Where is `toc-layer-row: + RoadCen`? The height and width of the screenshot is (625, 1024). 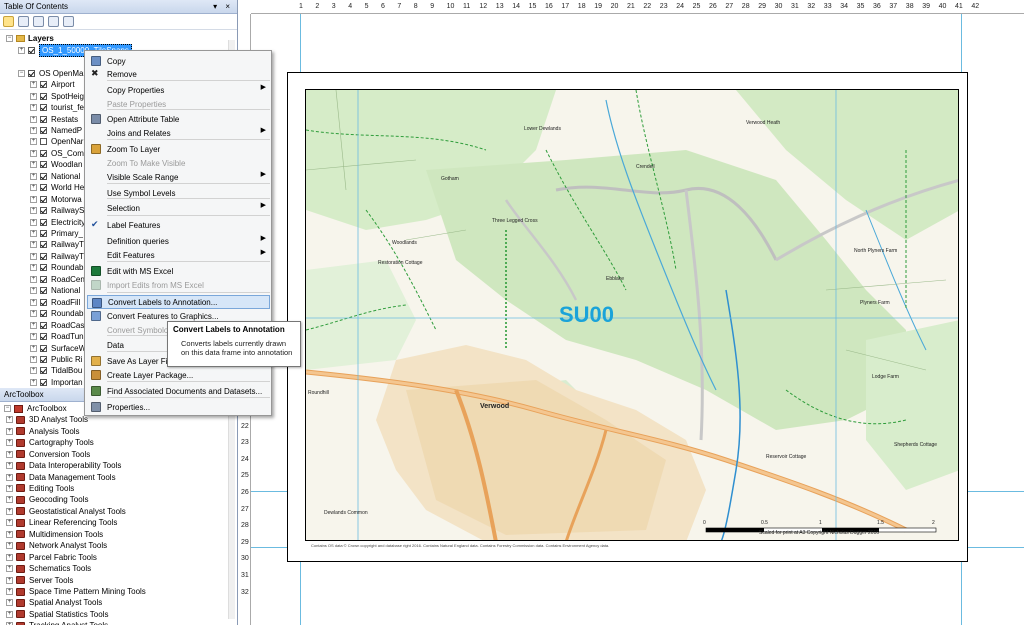
toc-layer-row: + RoadCen is located at coordinates (57, 279).